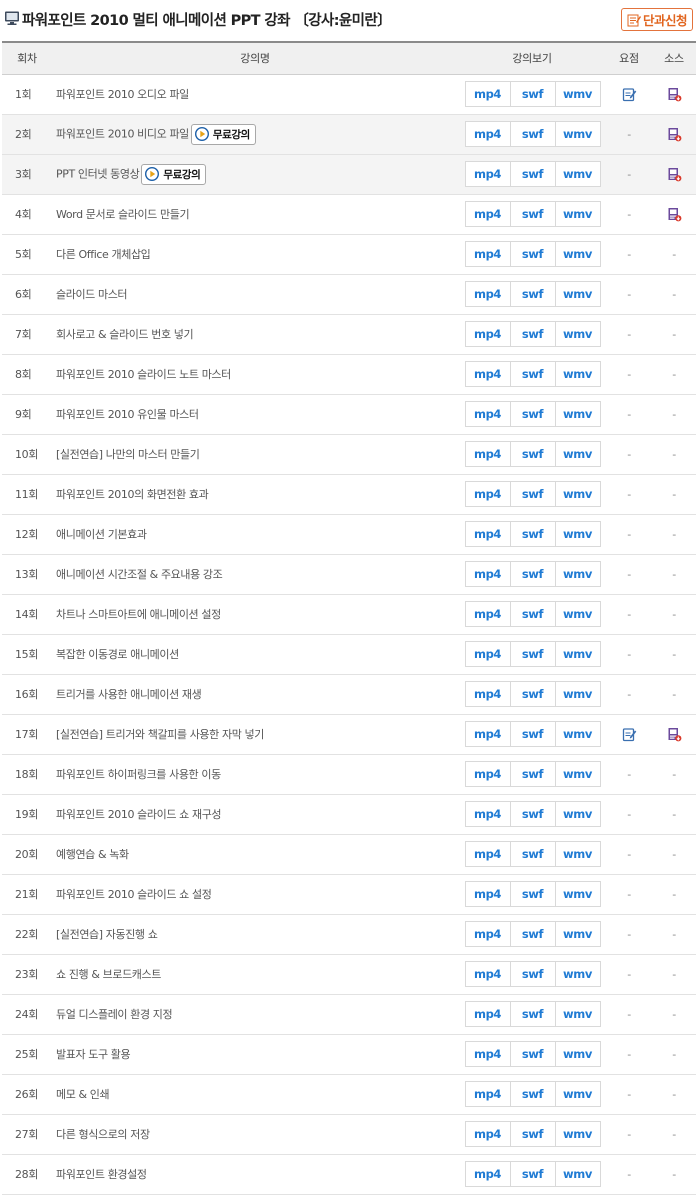  I want to click on lecture-title-cell: 쇼 진행 & 브로드캐스트, so click(255, 974).